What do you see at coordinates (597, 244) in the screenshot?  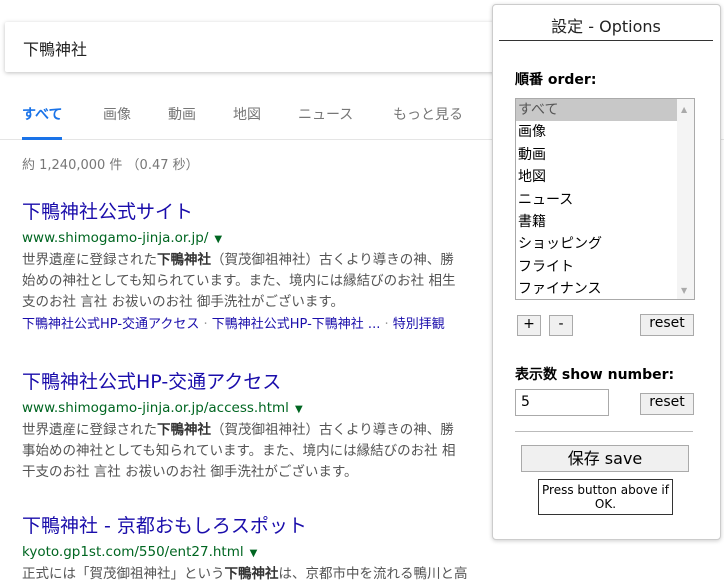 I see `order-option: ショッピング` at bounding box center [597, 244].